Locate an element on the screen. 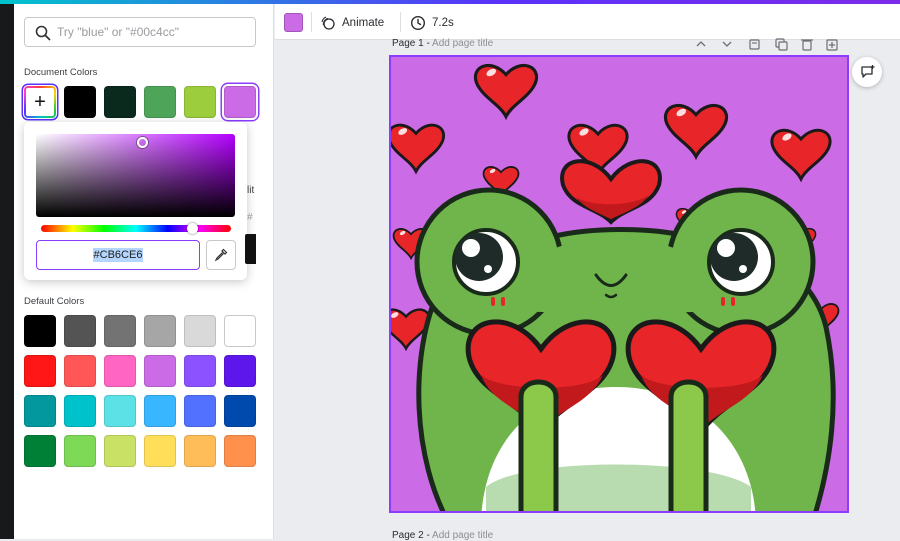  chevron-up-icon is located at coordinates (701, 44).